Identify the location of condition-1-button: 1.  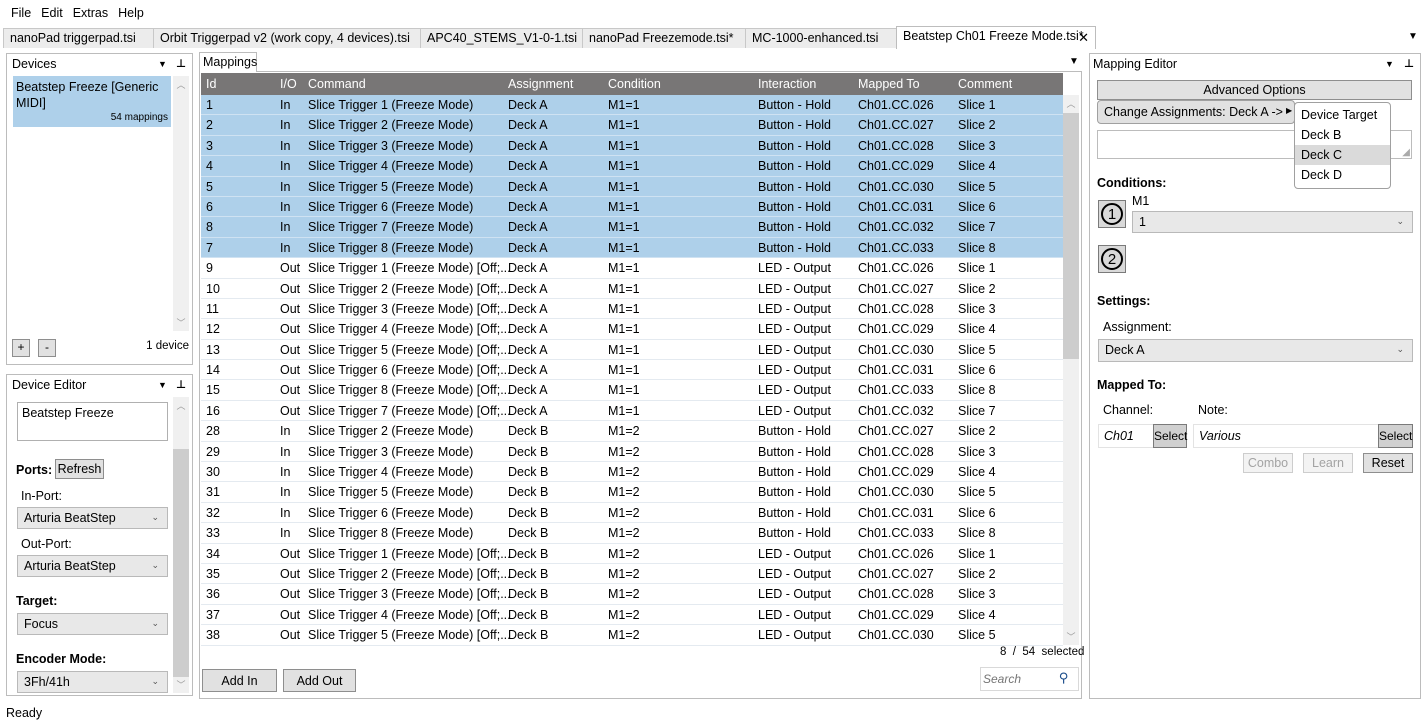
(1112, 214).